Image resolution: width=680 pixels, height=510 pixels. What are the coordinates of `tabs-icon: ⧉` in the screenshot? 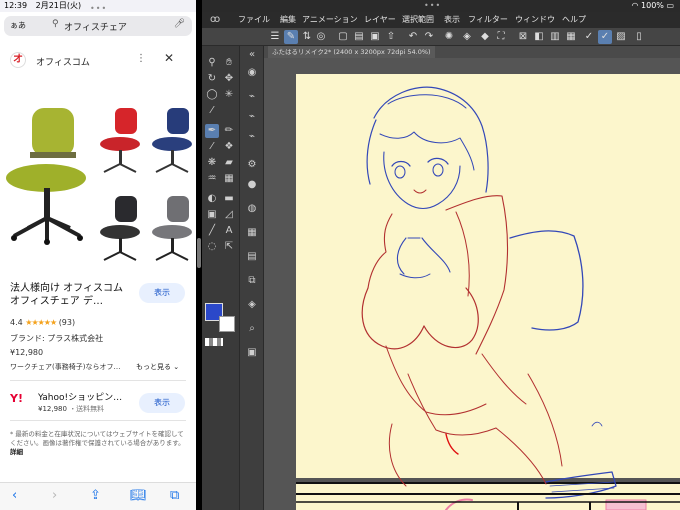 It's located at (174, 495).